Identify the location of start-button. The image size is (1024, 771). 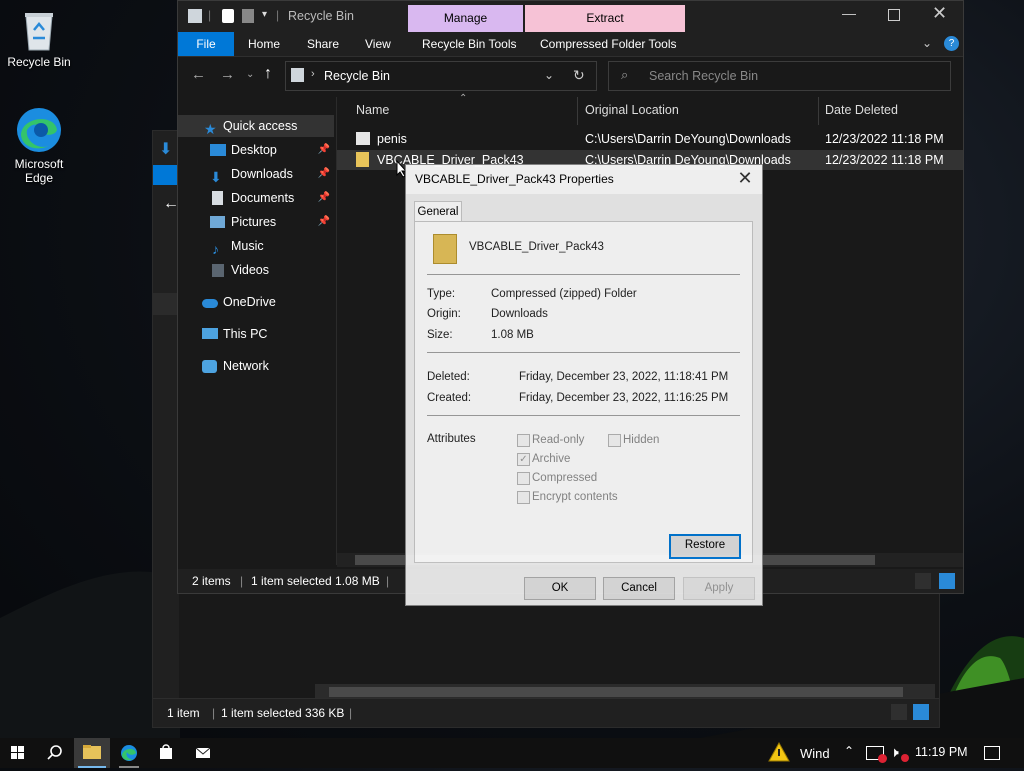
(18, 753).